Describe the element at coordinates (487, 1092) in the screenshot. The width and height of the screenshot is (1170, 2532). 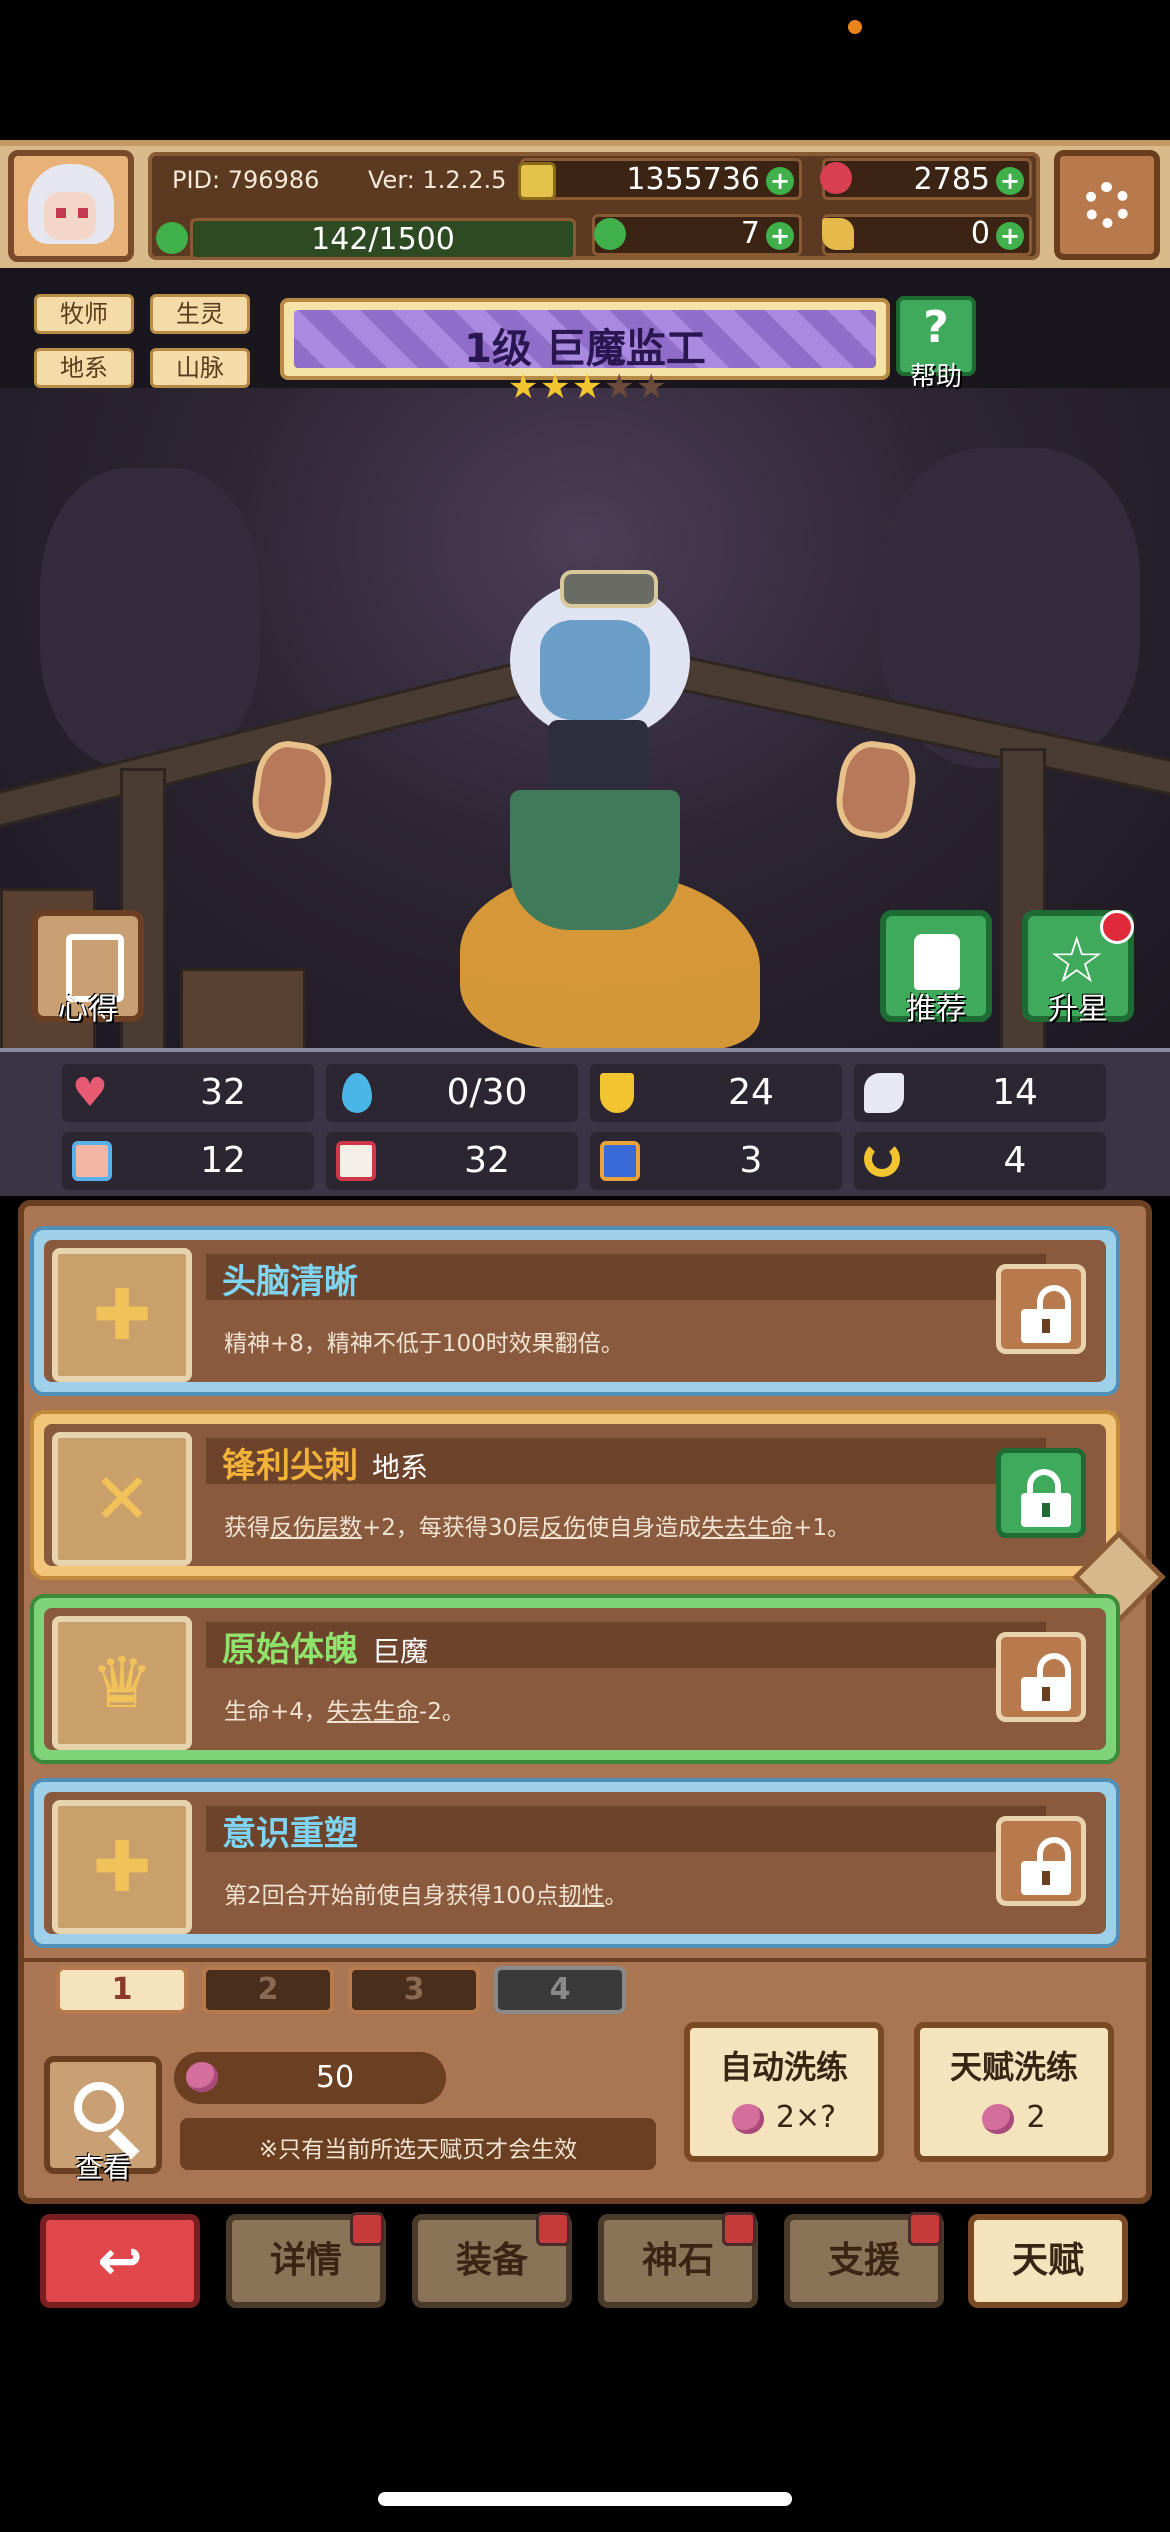
I see `stat-value: 0/30` at that location.